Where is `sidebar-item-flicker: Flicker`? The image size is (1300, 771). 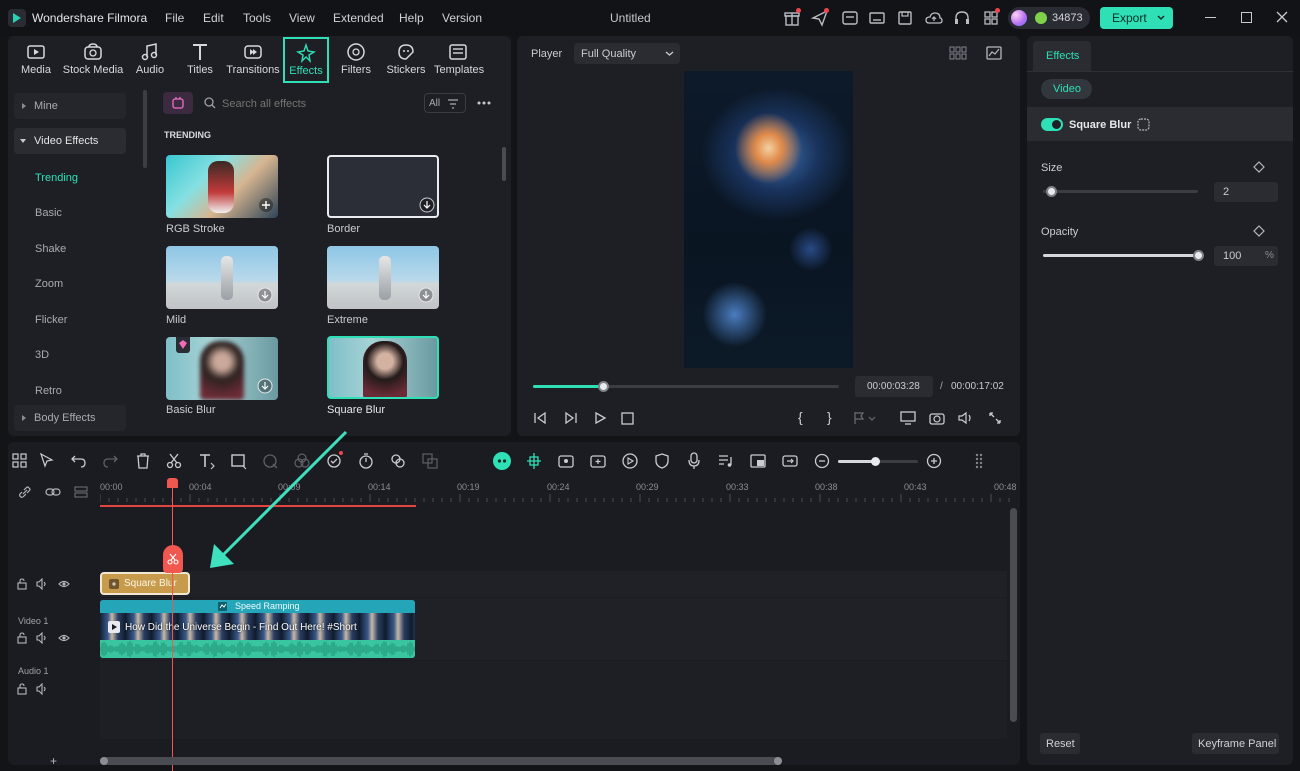
sidebar-item-flicker: Flicker is located at coordinates (51, 320).